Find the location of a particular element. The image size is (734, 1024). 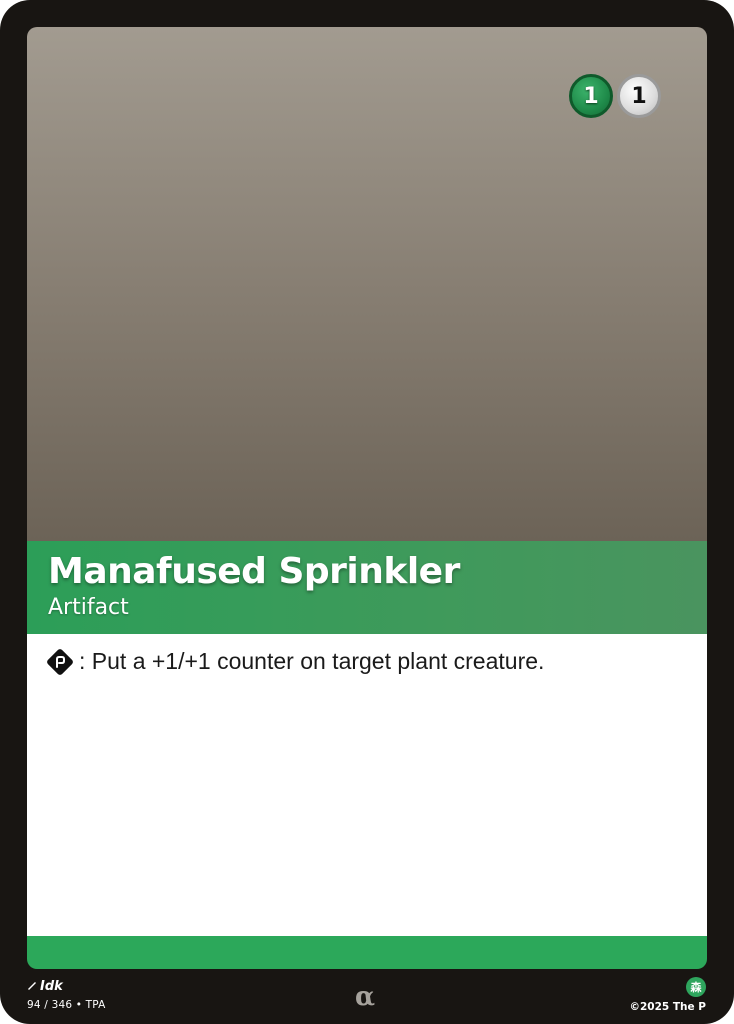

generic-mana-value: 1 is located at coordinates (639, 96).